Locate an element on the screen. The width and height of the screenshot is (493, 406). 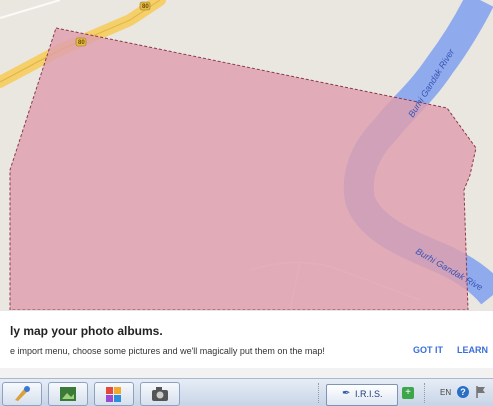
camera-icon is located at coordinates (160, 394).